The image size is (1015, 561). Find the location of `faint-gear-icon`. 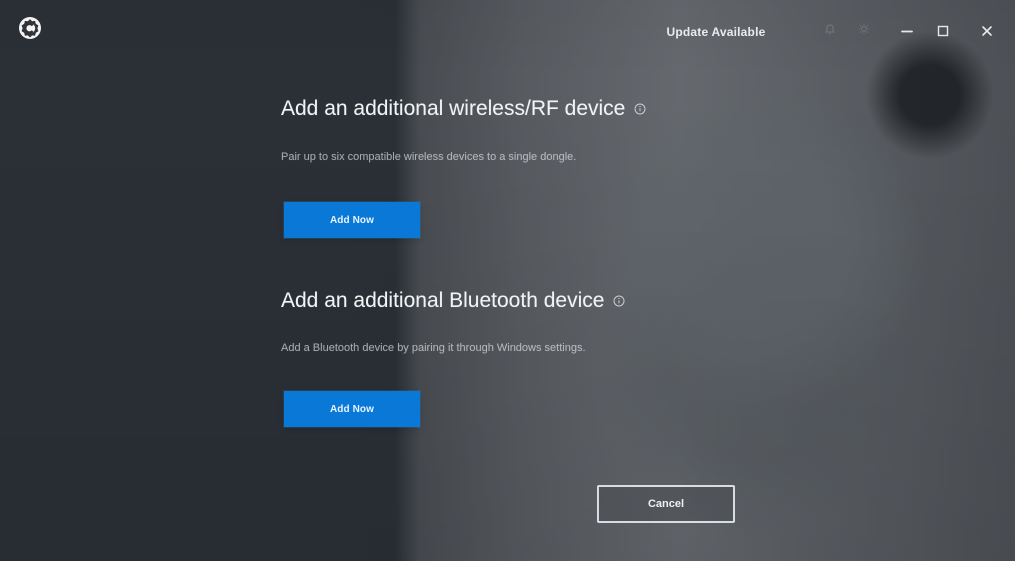

faint-gear-icon is located at coordinates (864, 29).